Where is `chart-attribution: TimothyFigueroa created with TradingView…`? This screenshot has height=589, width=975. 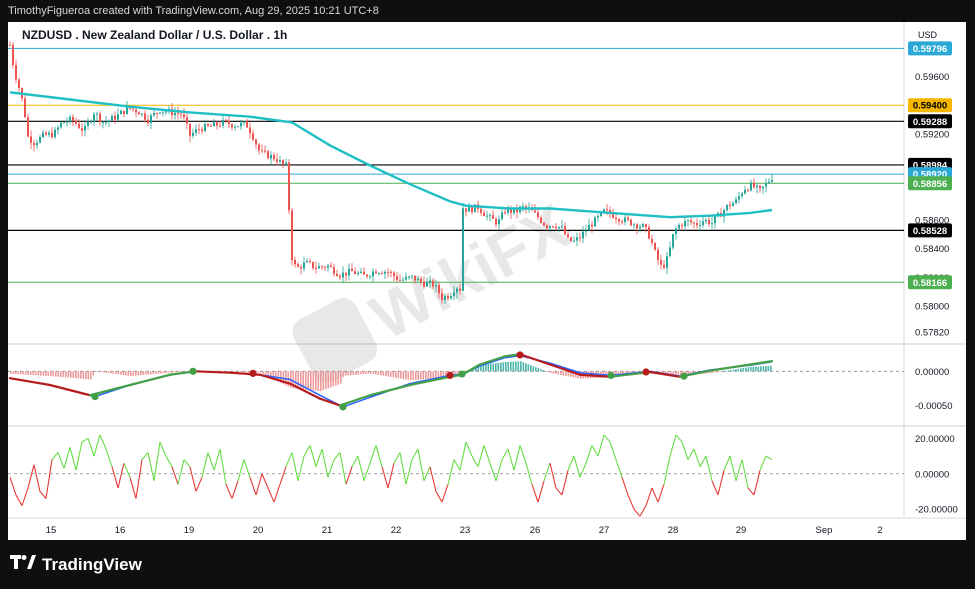 chart-attribution: TimothyFigueroa created with TradingView… is located at coordinates (193, 11).